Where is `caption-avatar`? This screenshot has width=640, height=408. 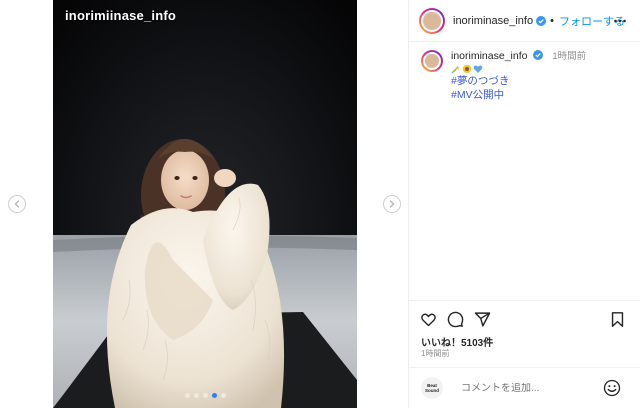
caption-avatar is located at coordinates (432, 61).